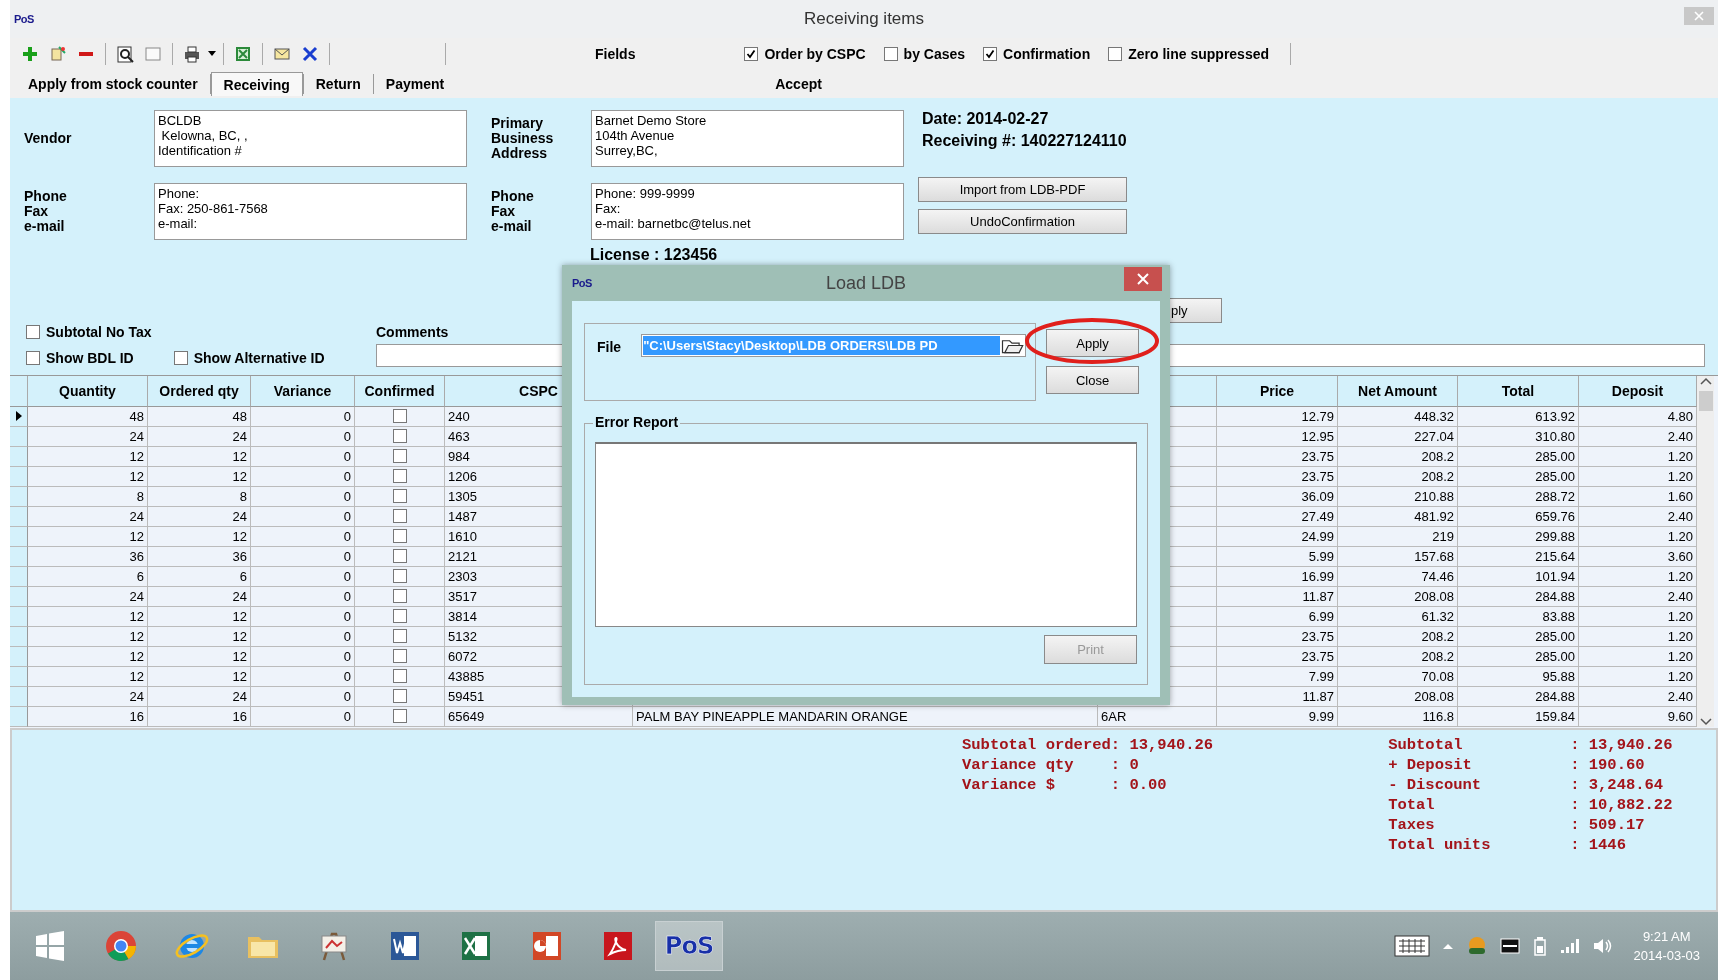  I want to click on apply-button: Apply, so click(1092, 343).